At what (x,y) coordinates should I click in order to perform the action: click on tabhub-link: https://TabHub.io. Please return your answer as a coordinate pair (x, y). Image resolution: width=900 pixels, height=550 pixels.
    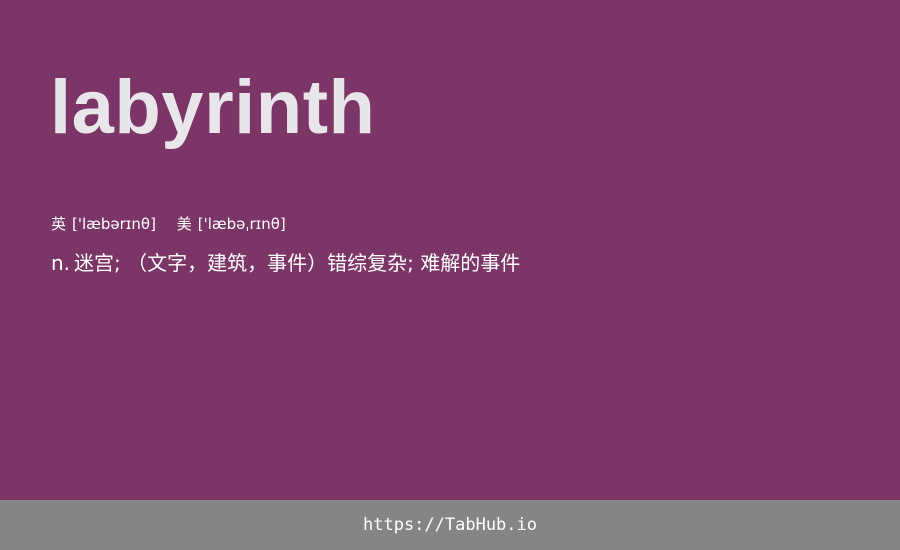
    Looking at the image, I should click on (450, 525).